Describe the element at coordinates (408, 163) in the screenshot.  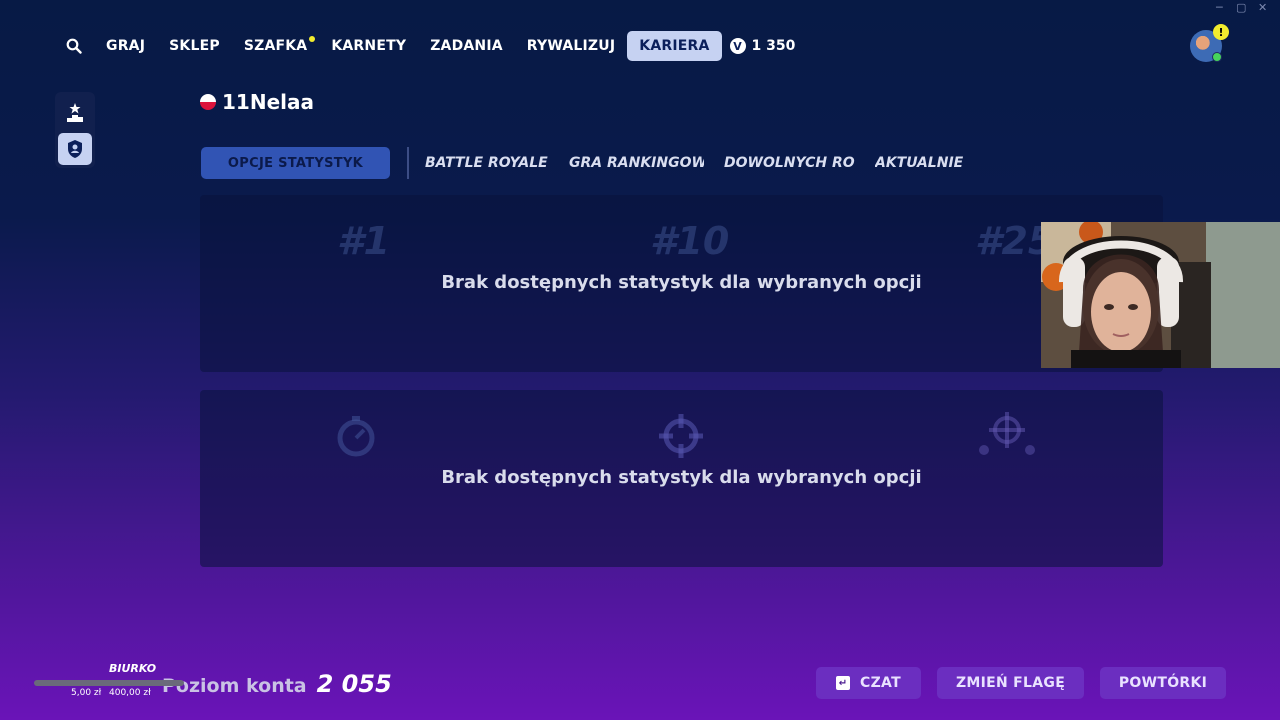
I see `divider` at that location.